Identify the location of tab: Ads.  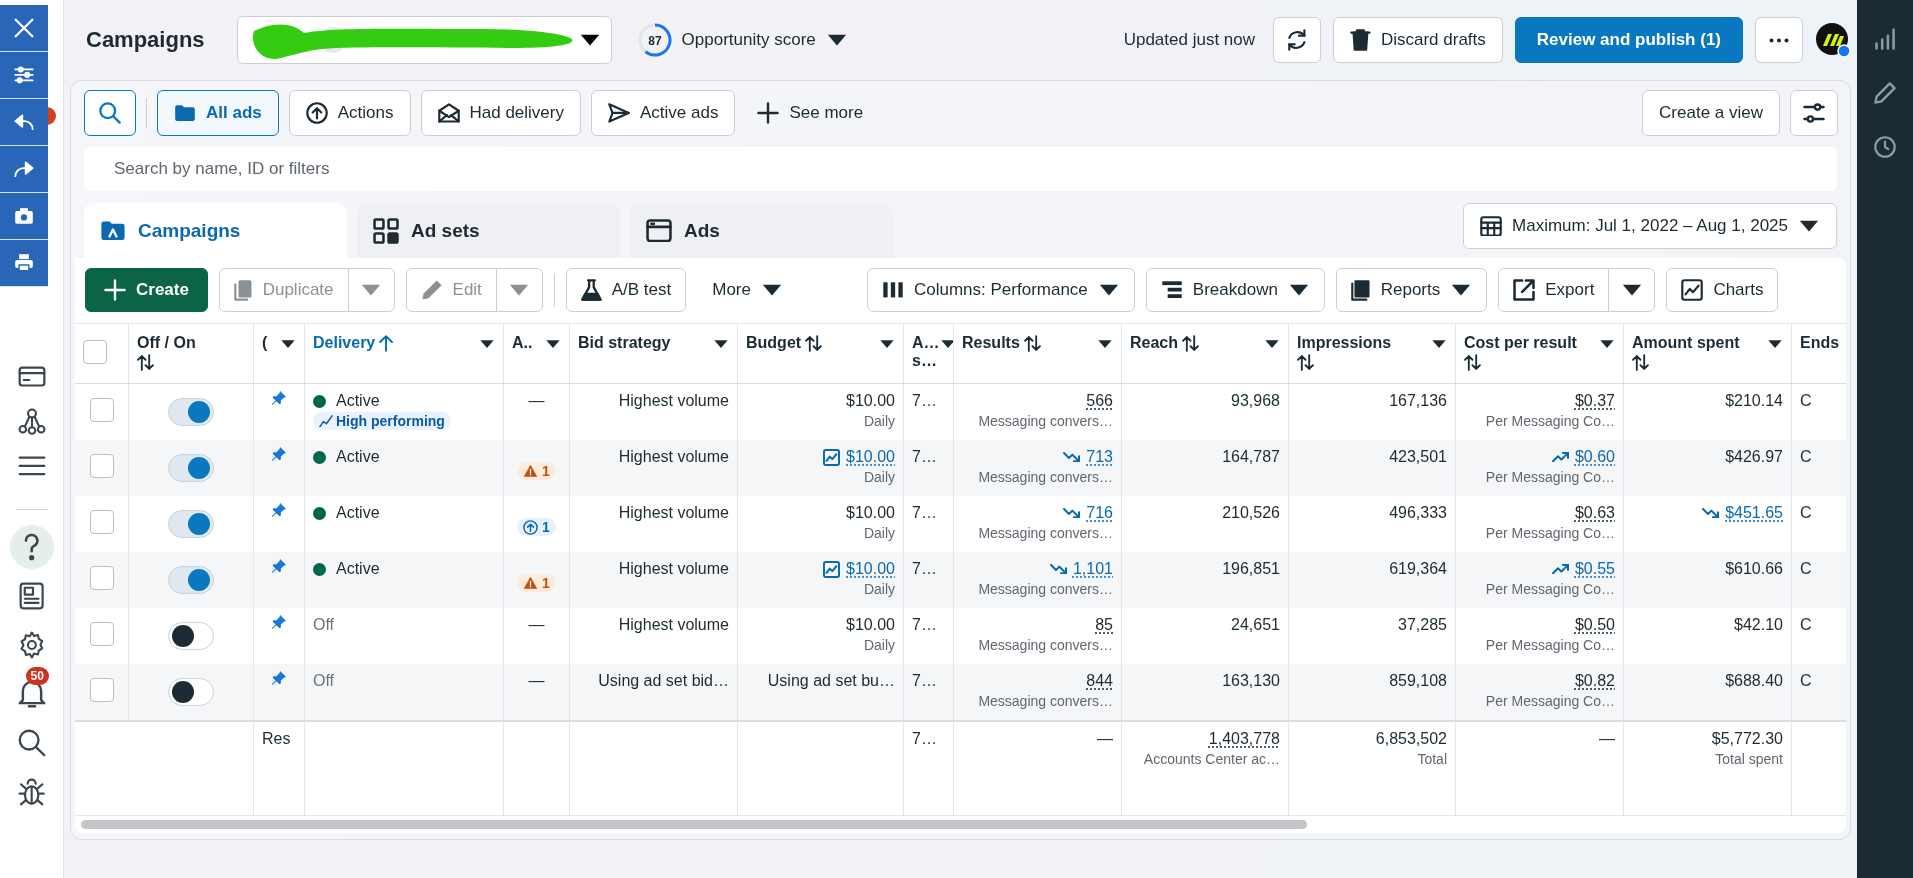
(761, 230).